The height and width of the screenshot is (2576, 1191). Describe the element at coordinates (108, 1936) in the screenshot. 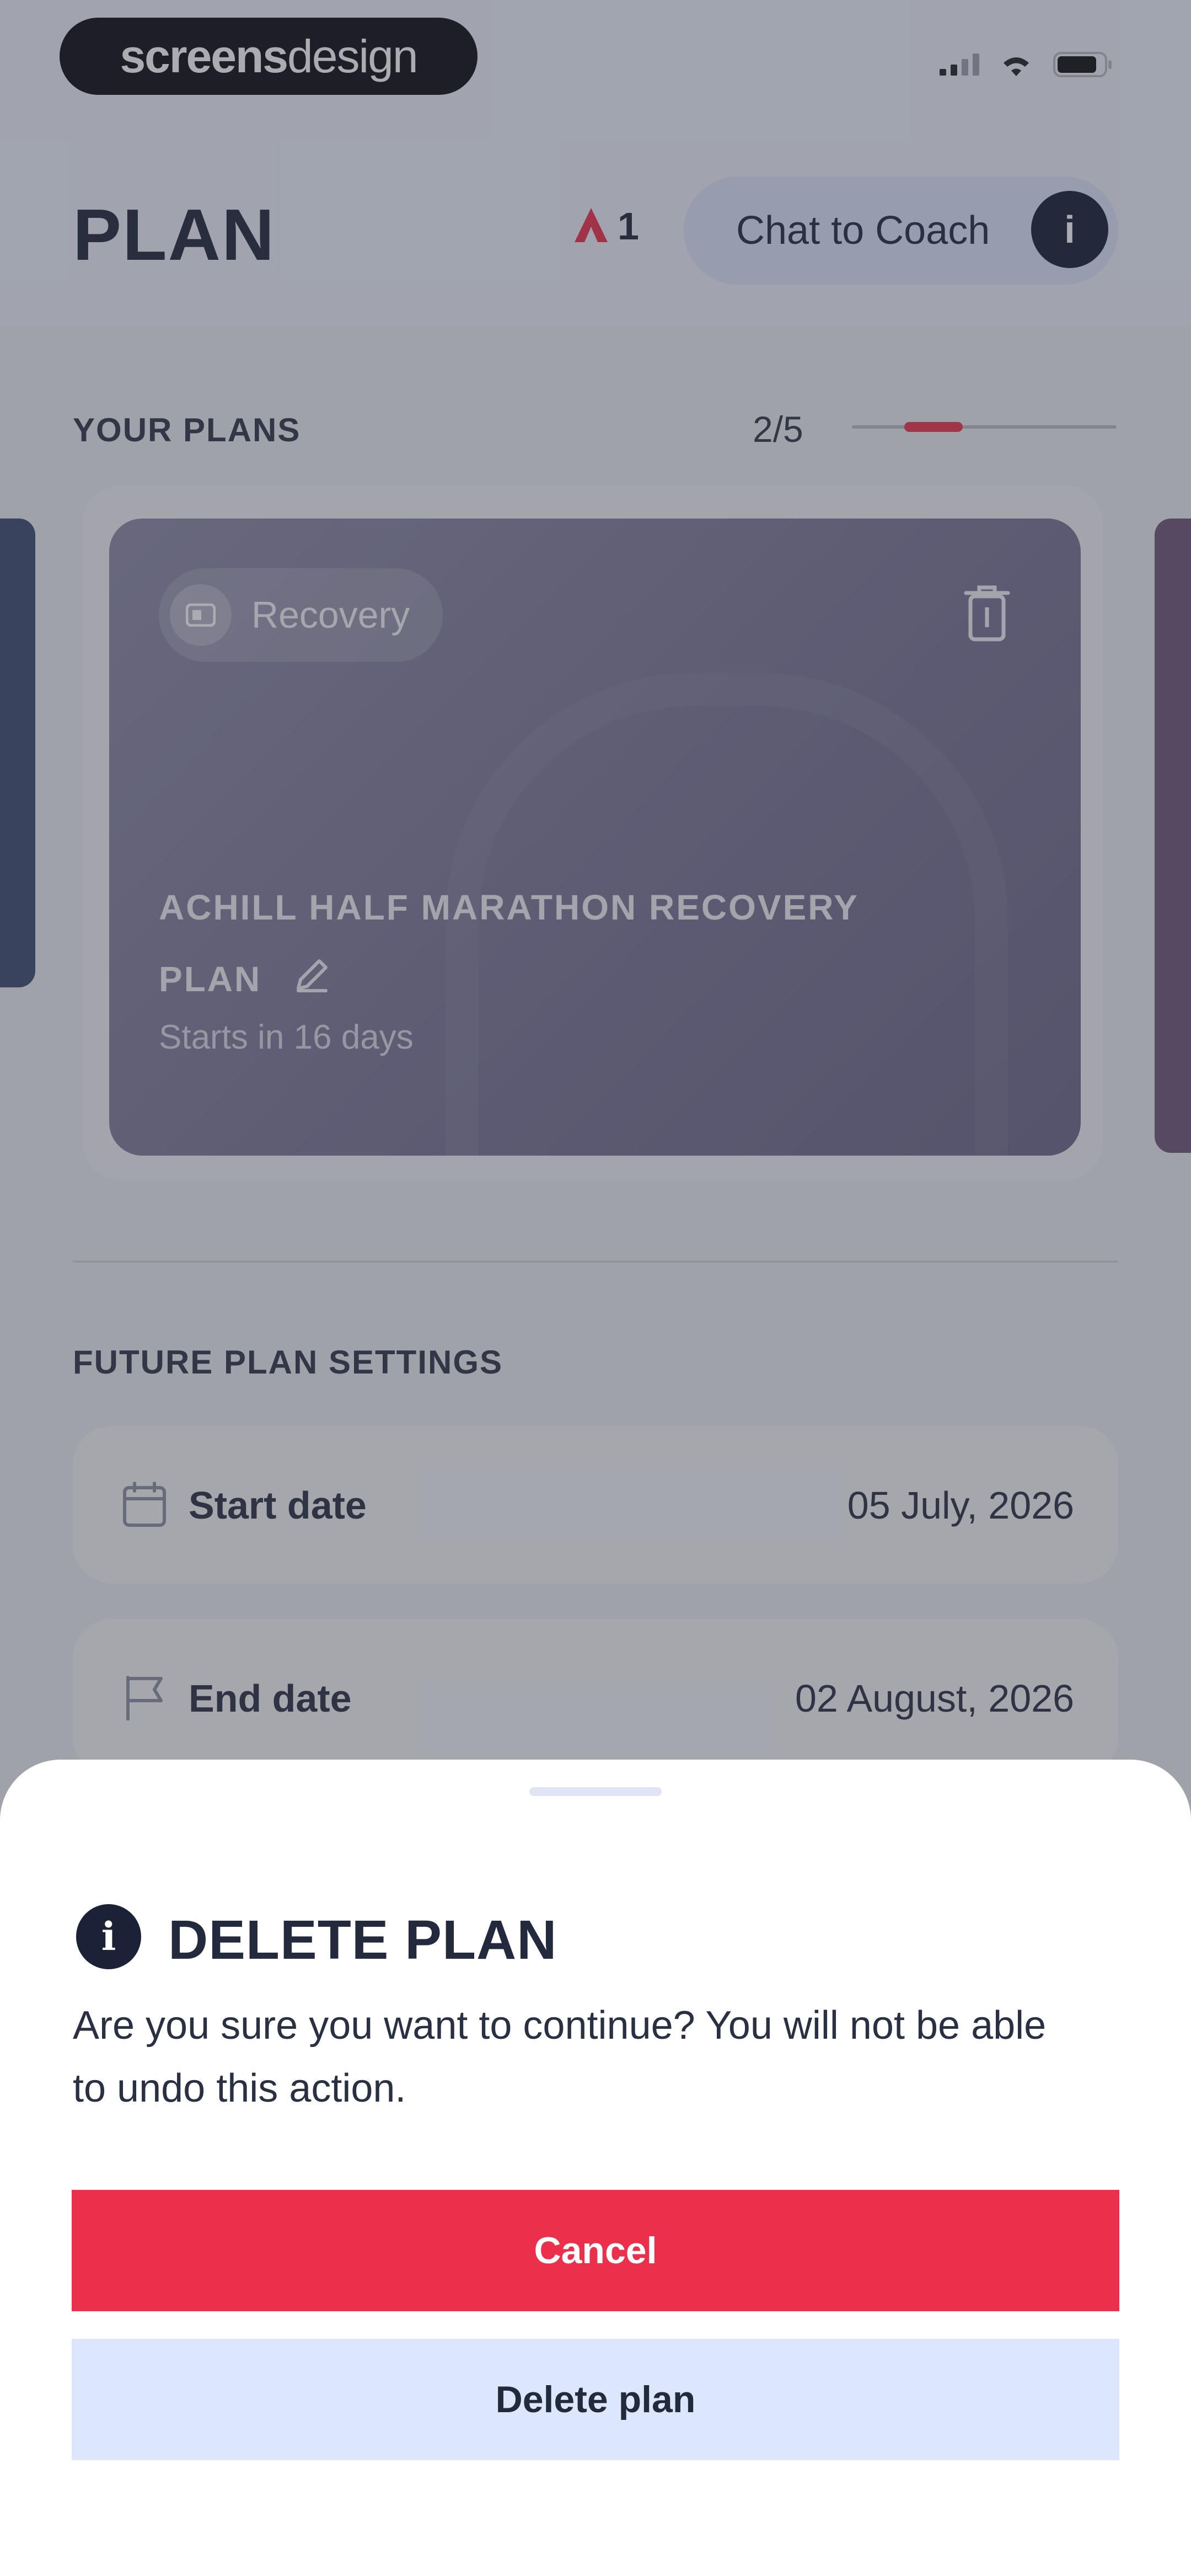

I see `info-icon: i` at that location.